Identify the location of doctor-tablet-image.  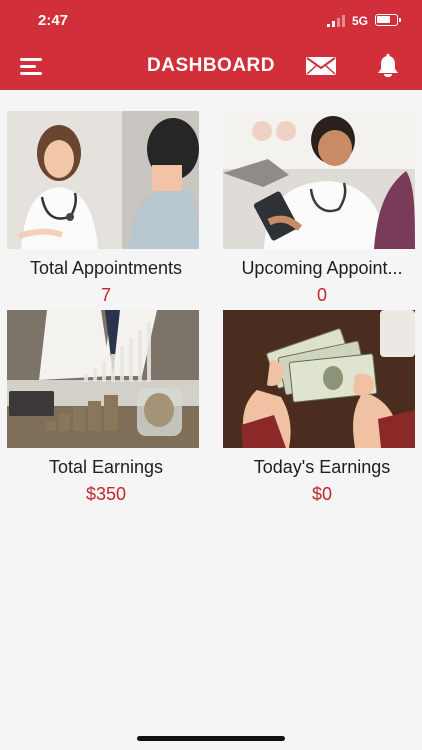
(319, 180).